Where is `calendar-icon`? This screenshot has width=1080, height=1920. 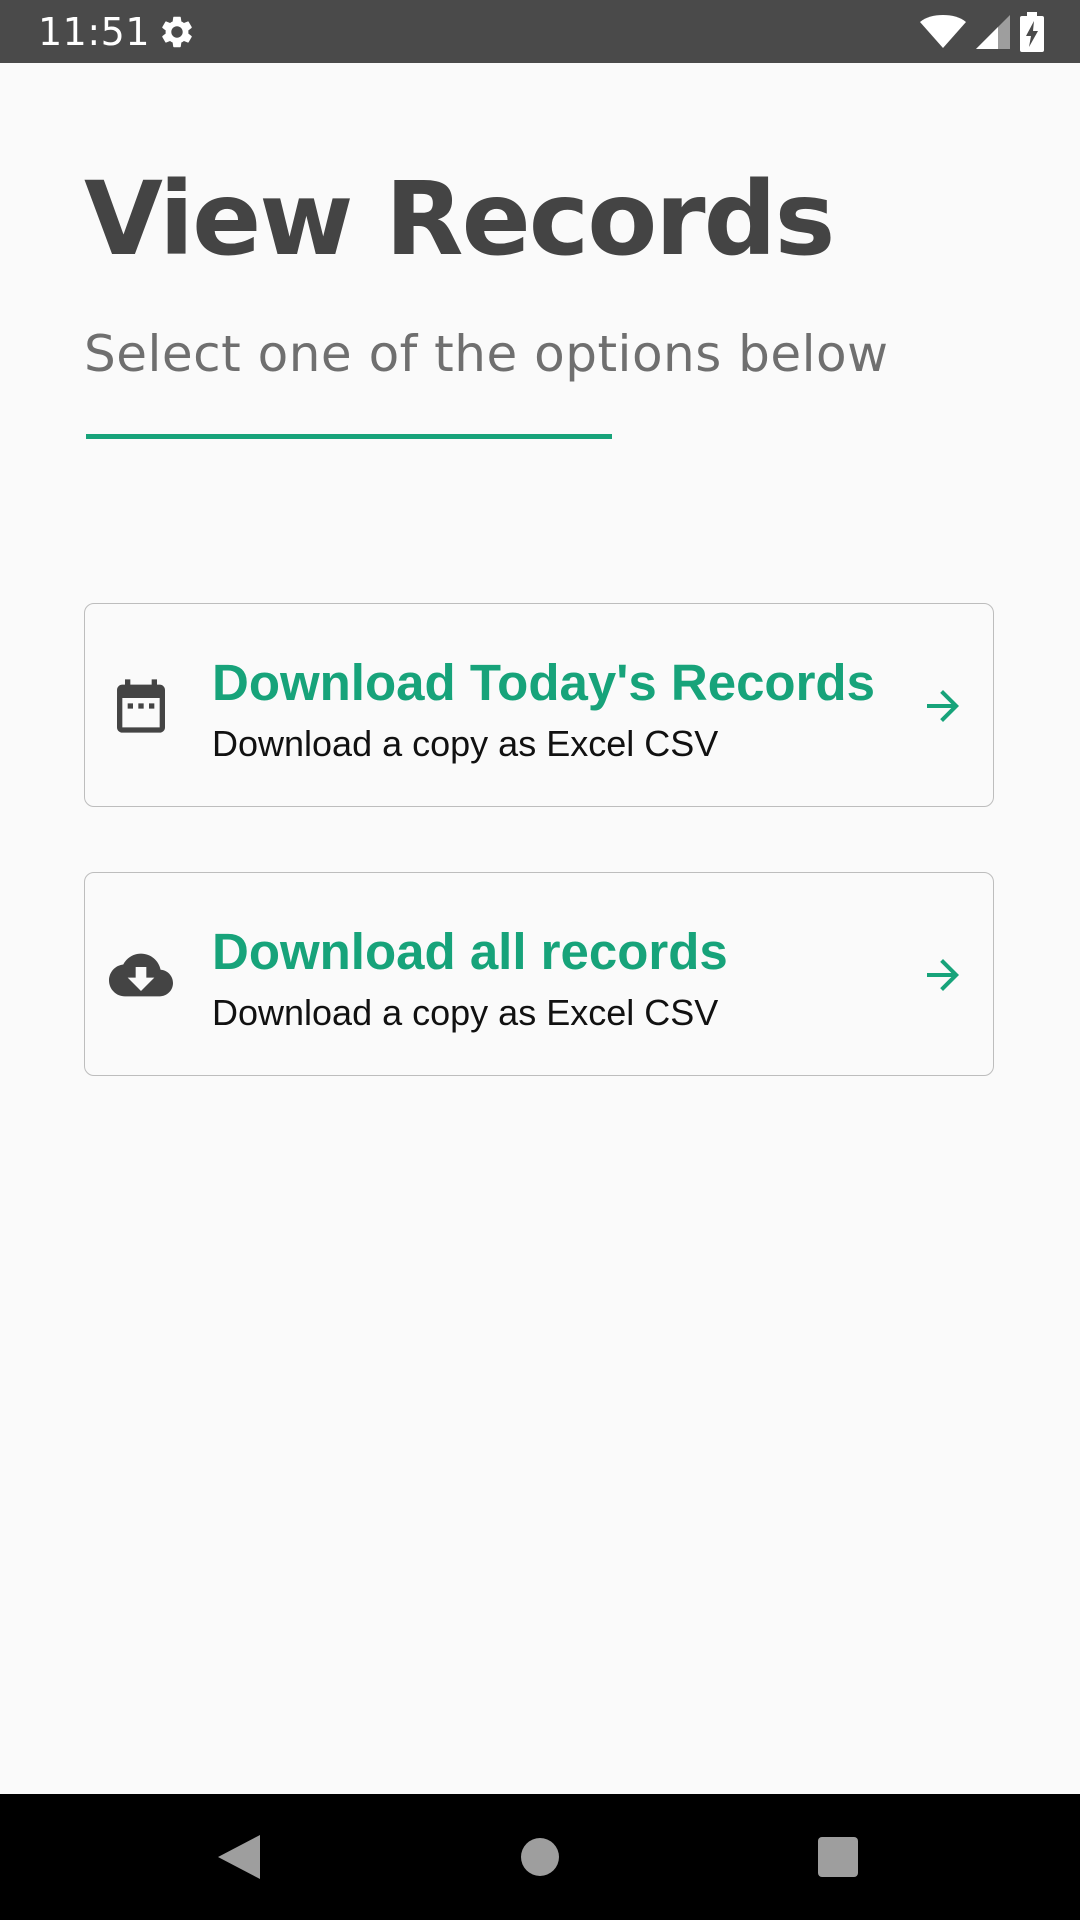 calendar-icon is located at coordinates (141, 706).